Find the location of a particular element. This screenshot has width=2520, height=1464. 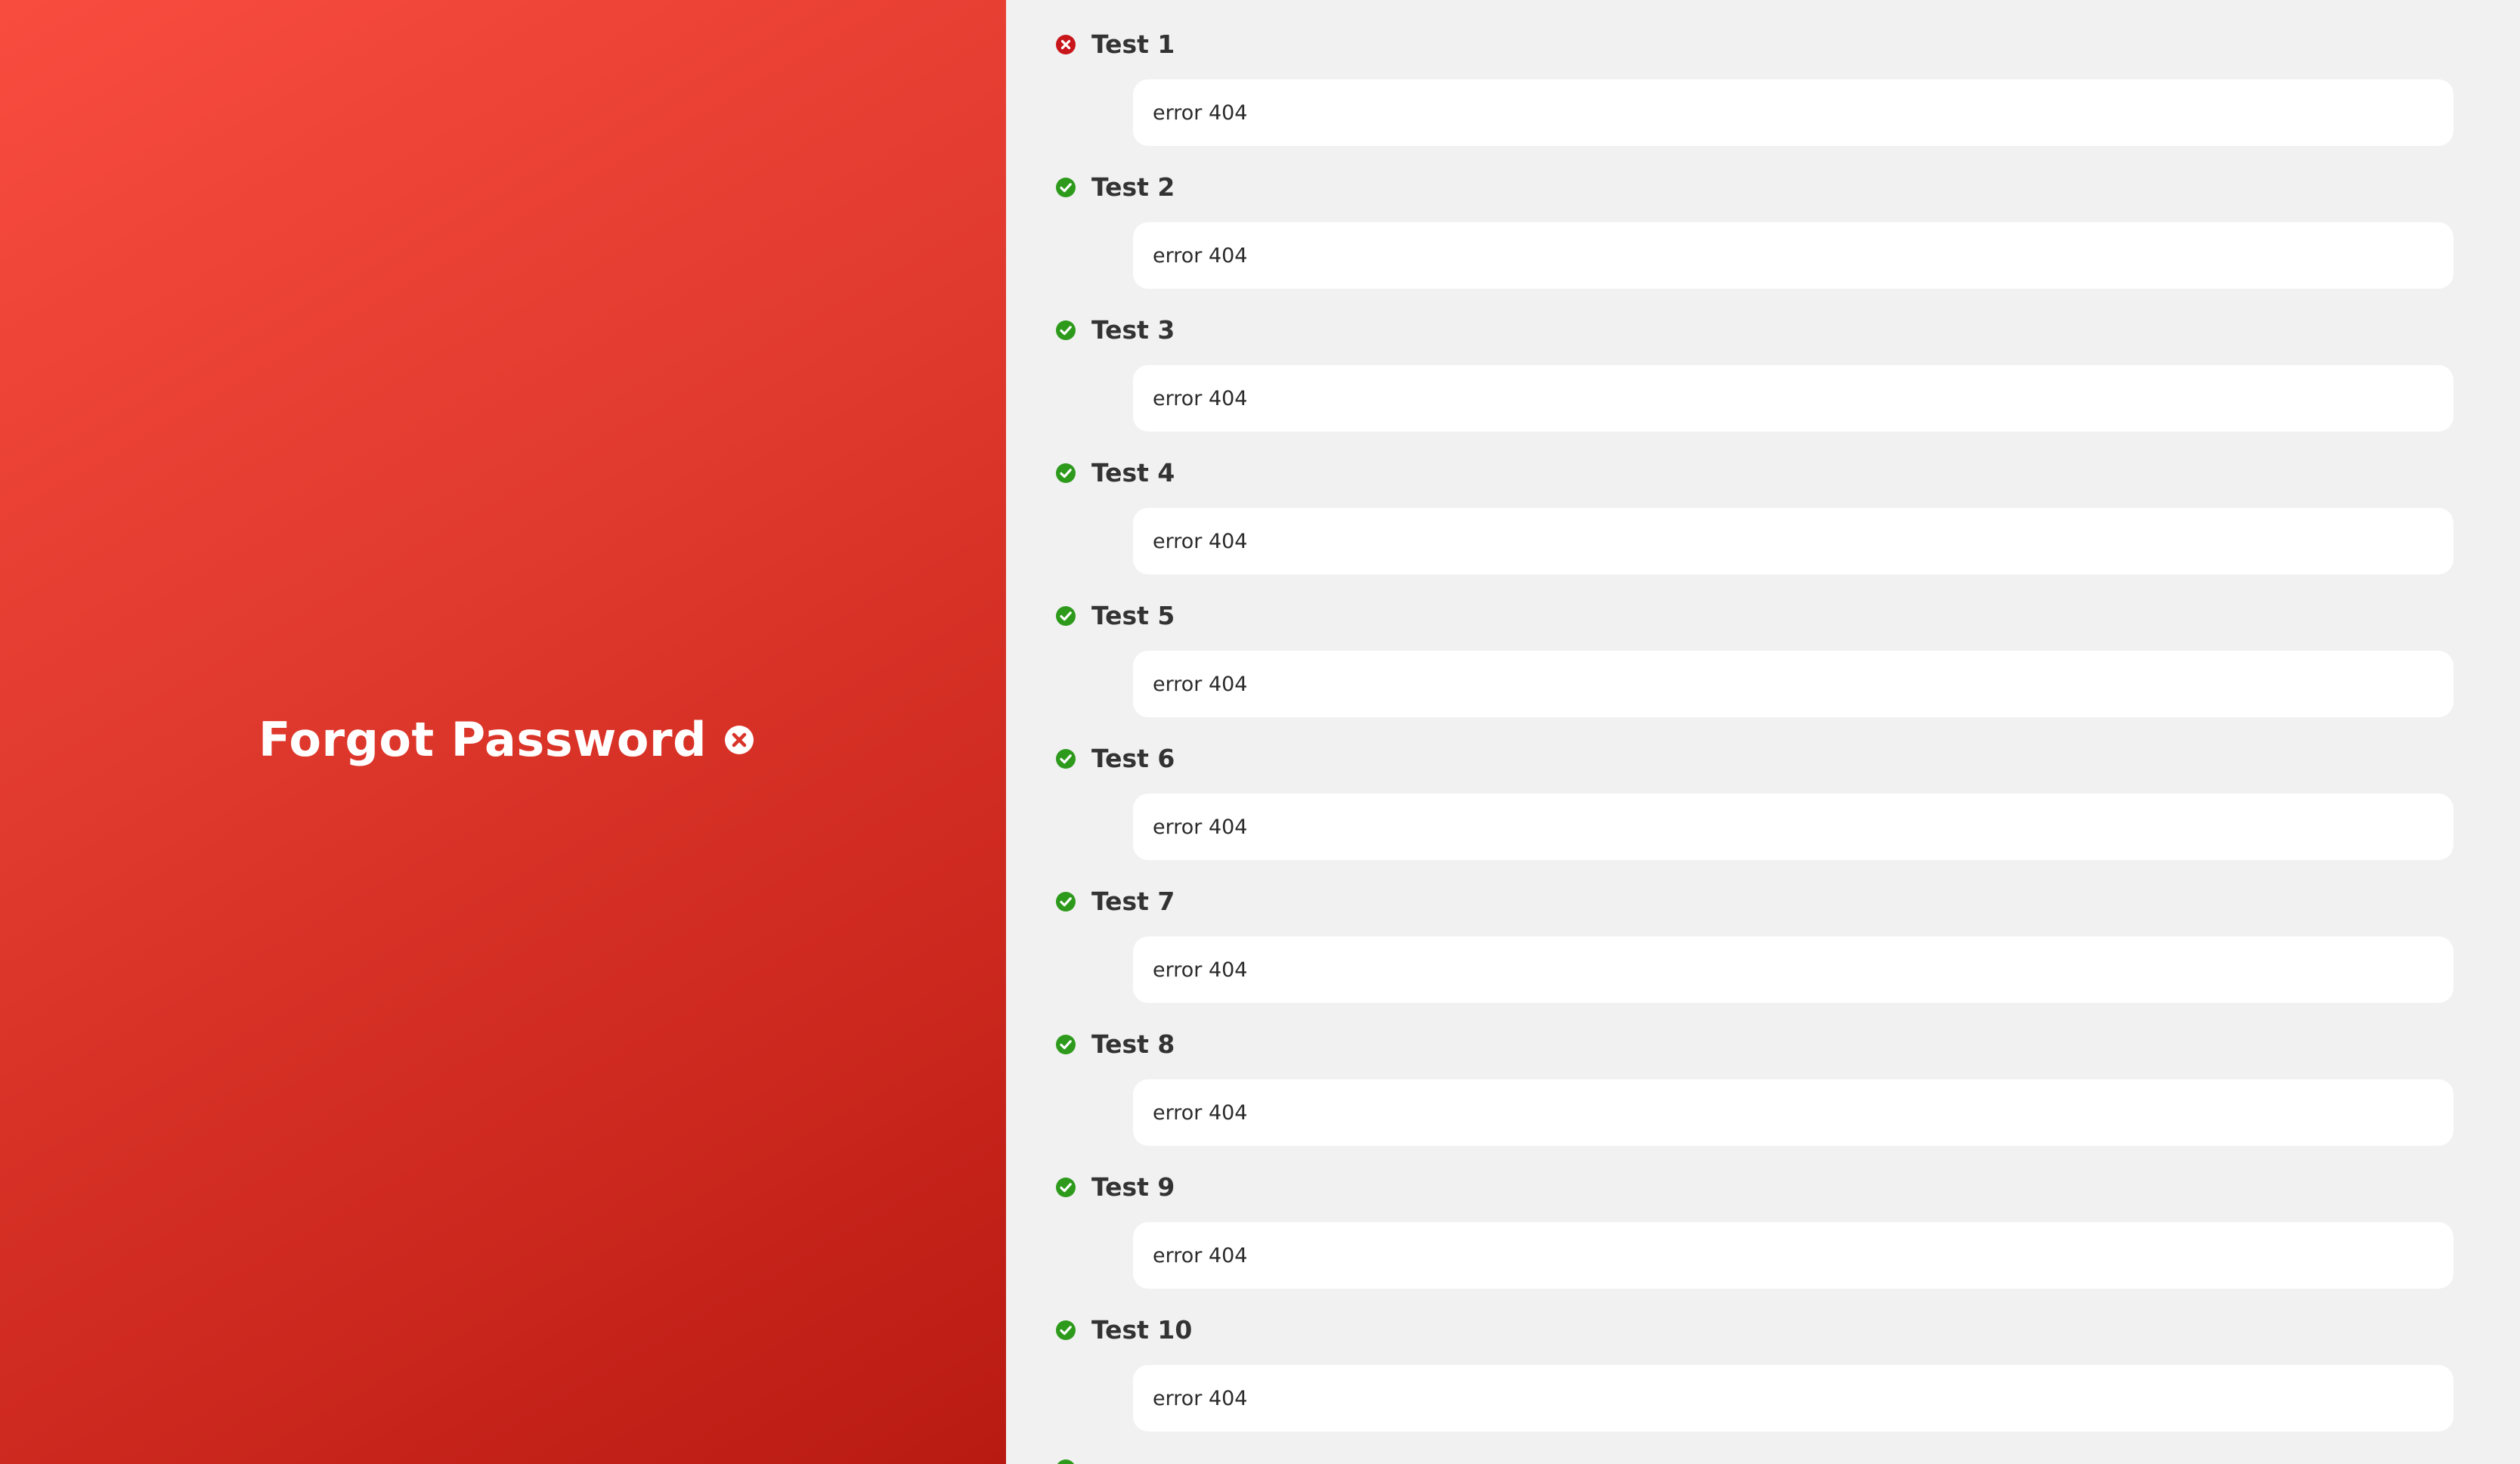

test-header: Test 7 is located at coordinates (1754, 901).